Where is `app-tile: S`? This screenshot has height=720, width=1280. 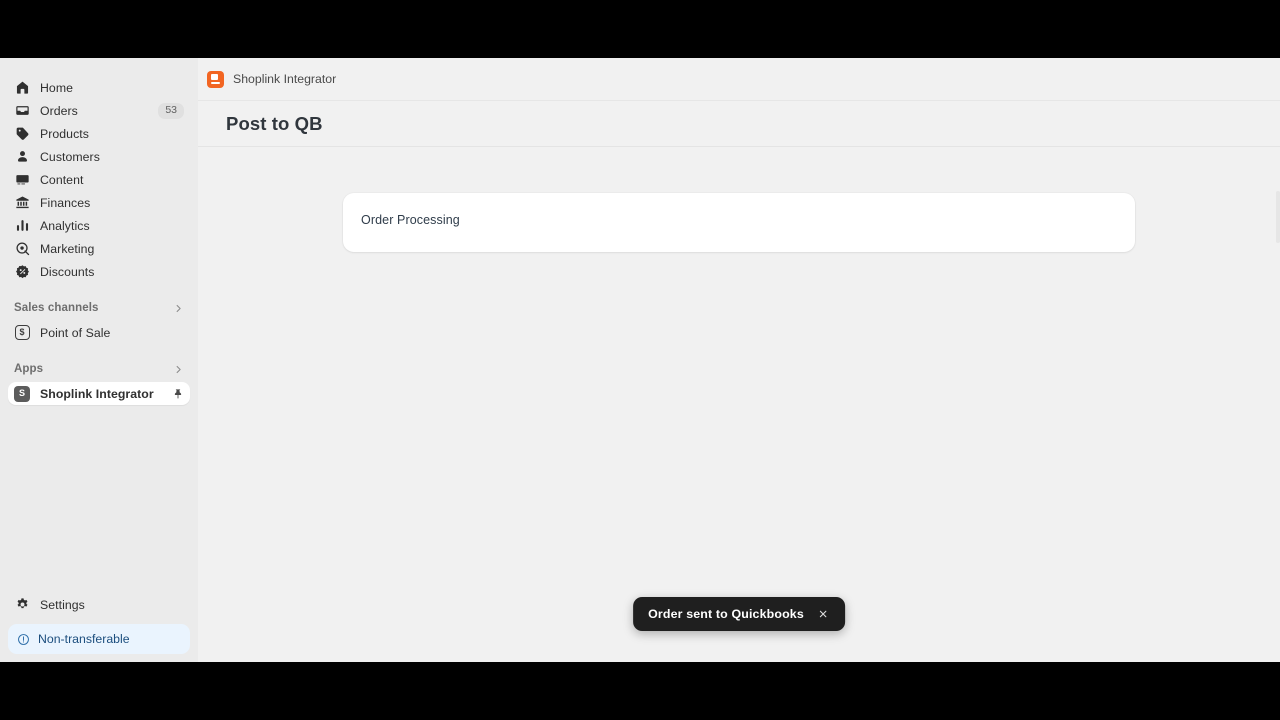
app-tile: S is located at coordinates (22, 393).